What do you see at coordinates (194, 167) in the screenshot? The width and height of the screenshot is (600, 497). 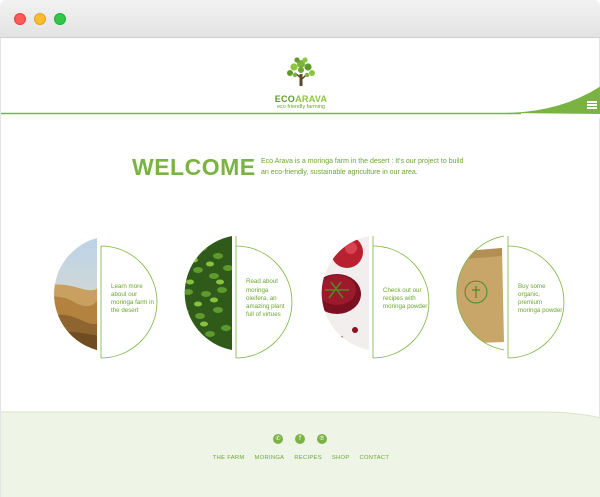 I see `welcome-title: WELCOME` at bounding box center [194, 167].